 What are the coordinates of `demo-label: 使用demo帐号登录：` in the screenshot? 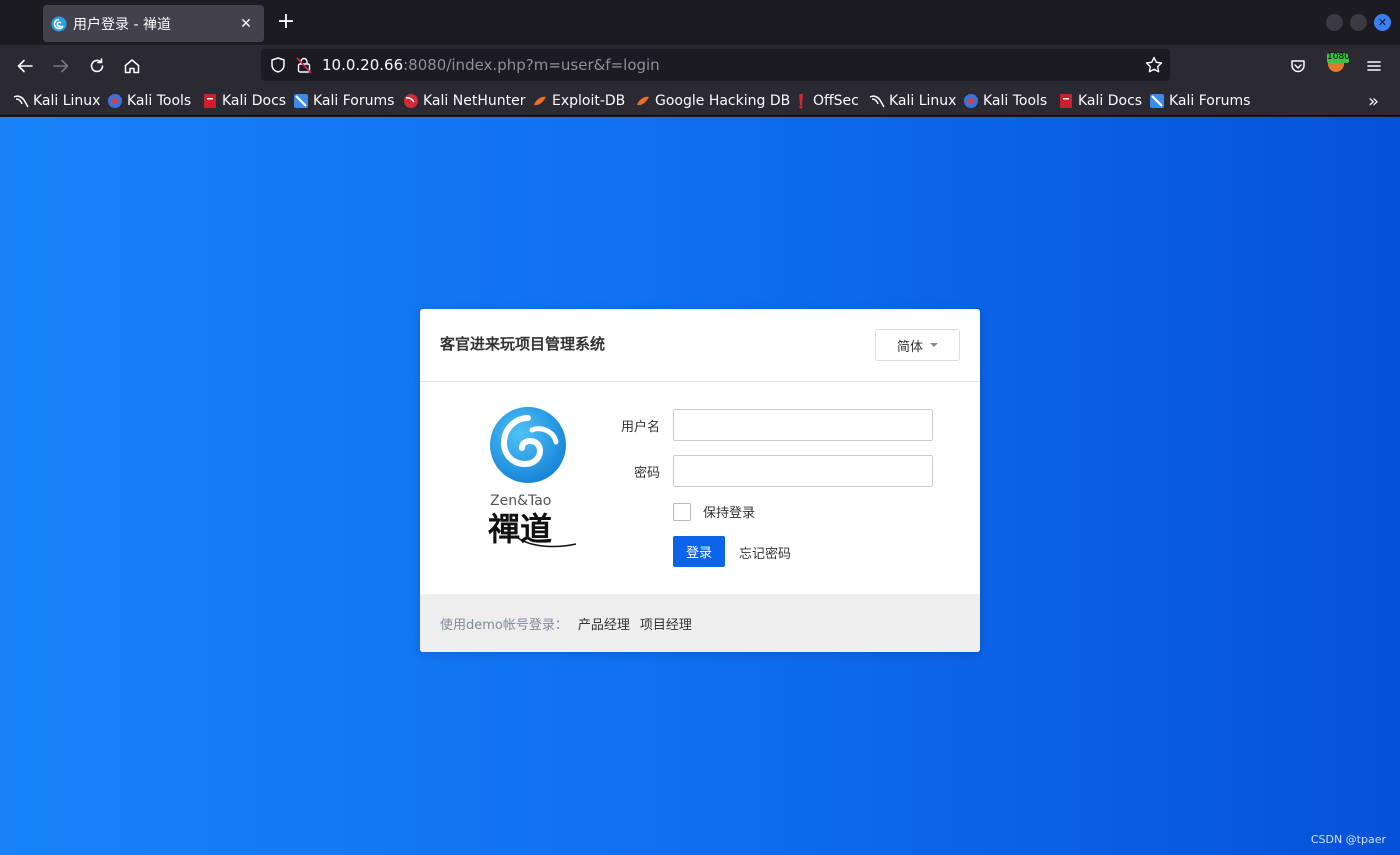 It's located at (504, 625).